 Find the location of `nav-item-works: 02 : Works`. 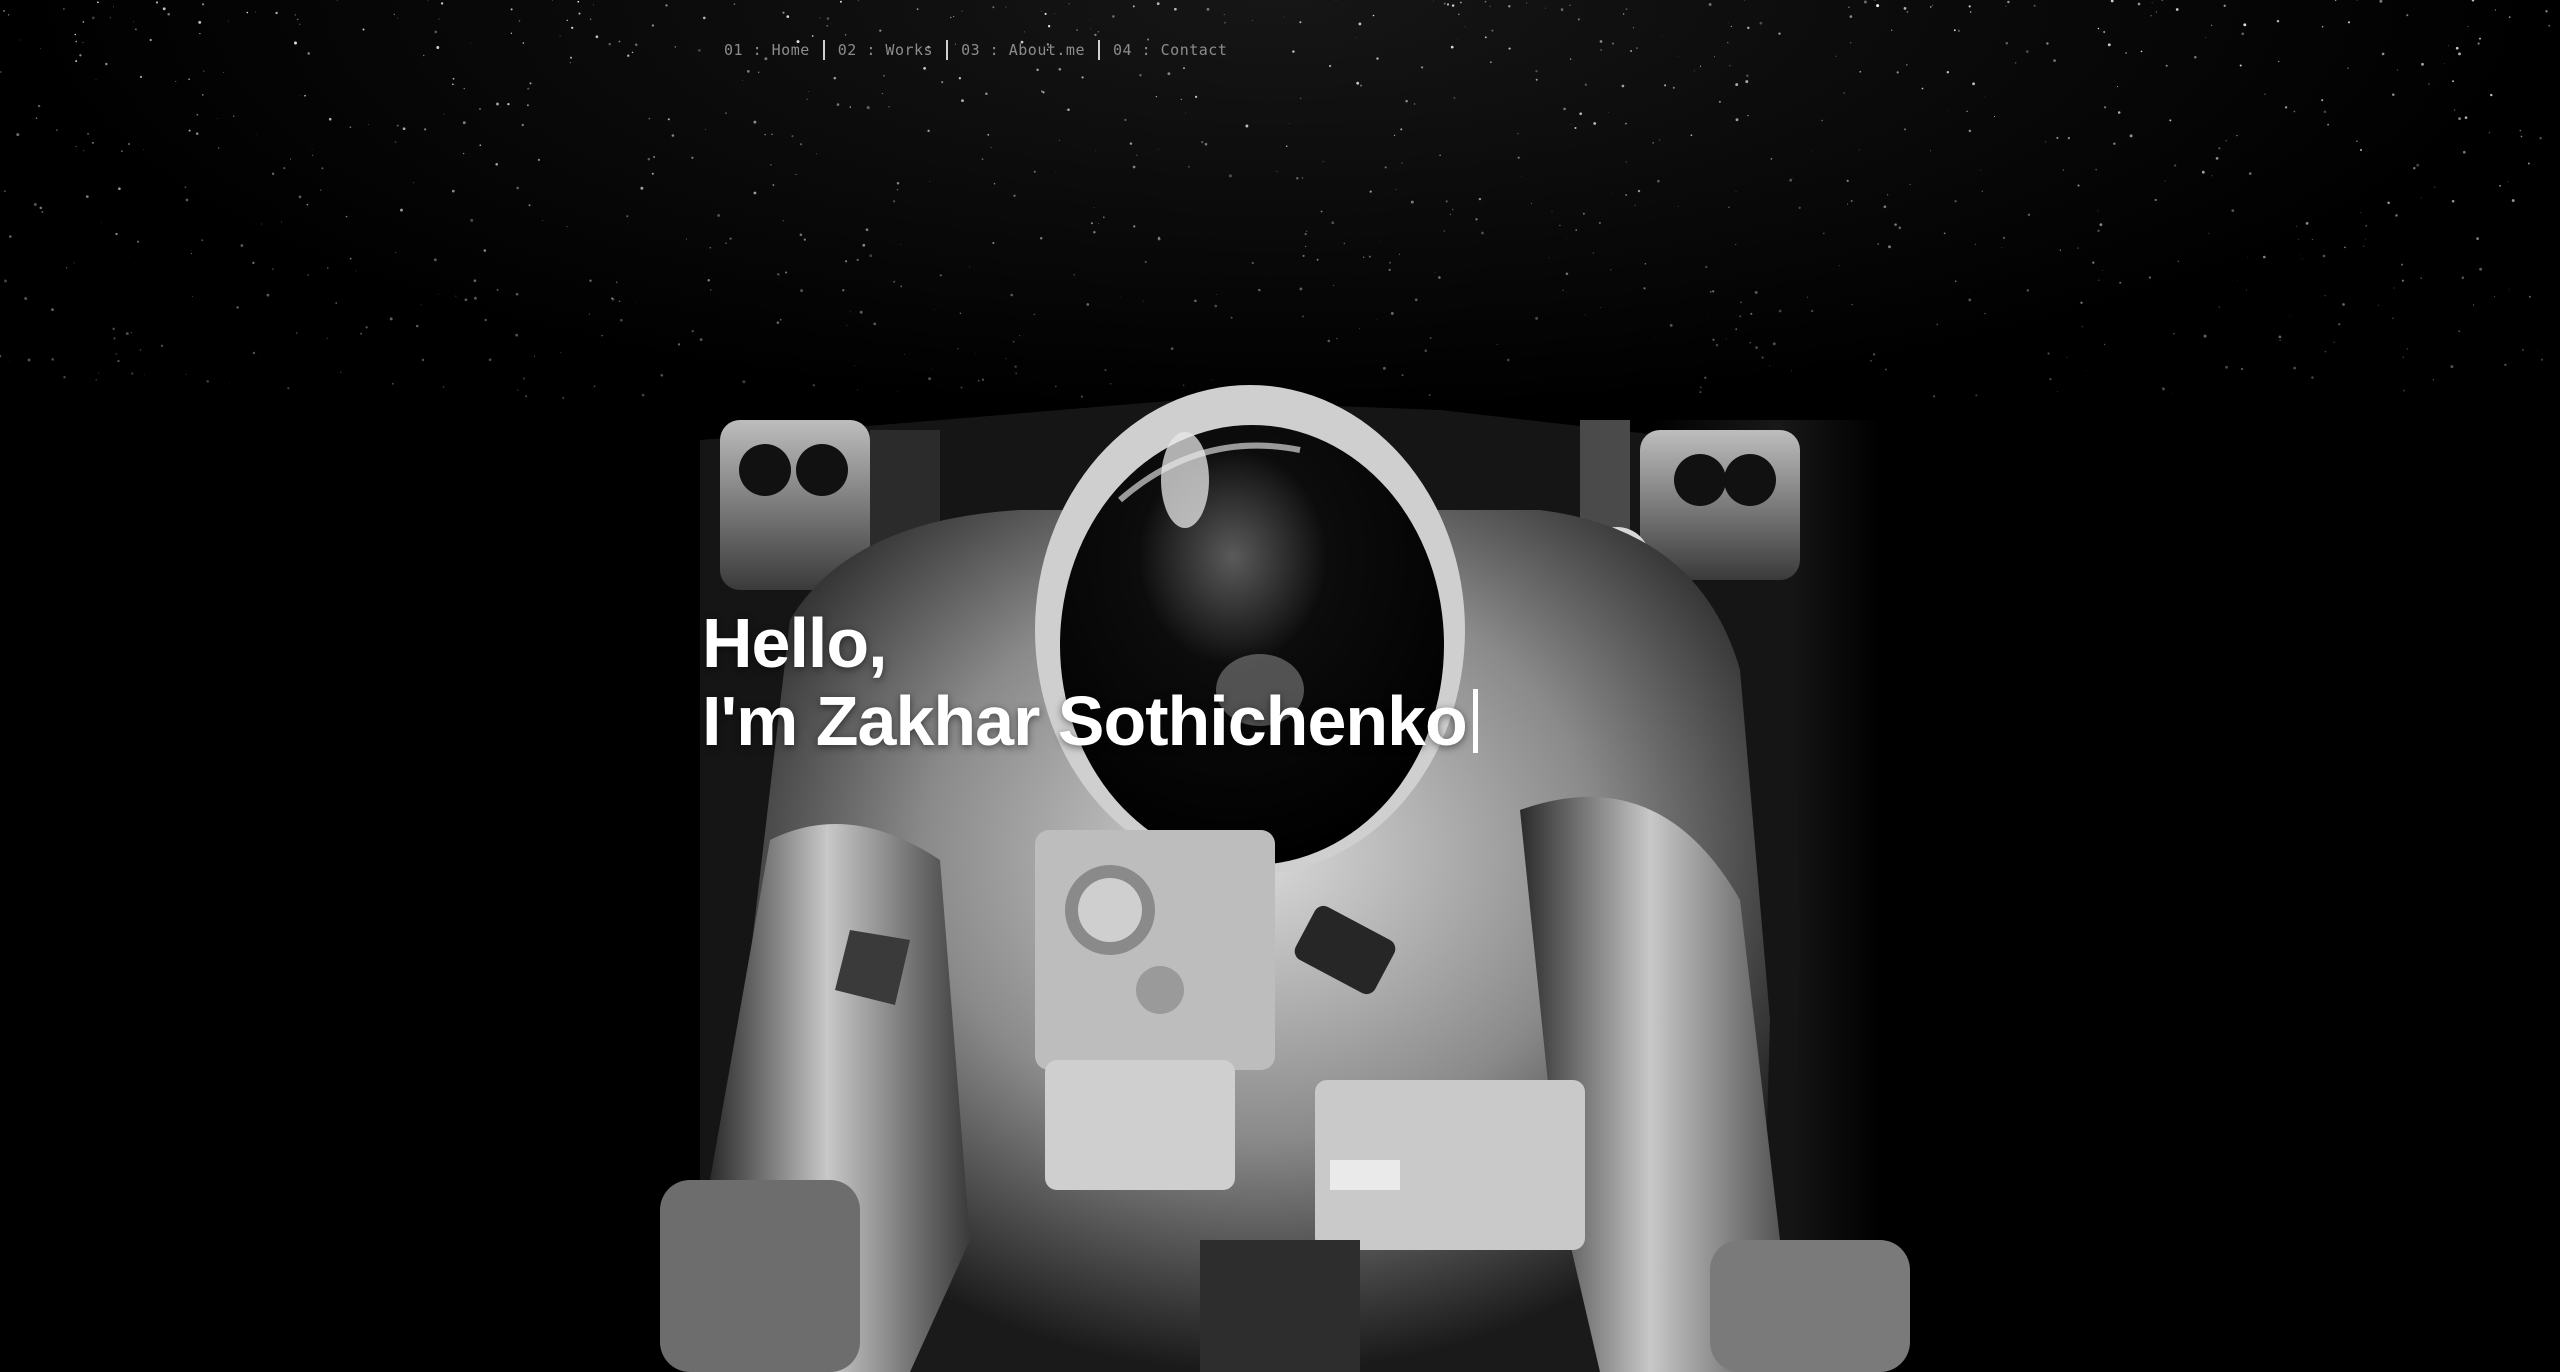

nav-item-works: 02 : Works is located at coordinates (885, 50).